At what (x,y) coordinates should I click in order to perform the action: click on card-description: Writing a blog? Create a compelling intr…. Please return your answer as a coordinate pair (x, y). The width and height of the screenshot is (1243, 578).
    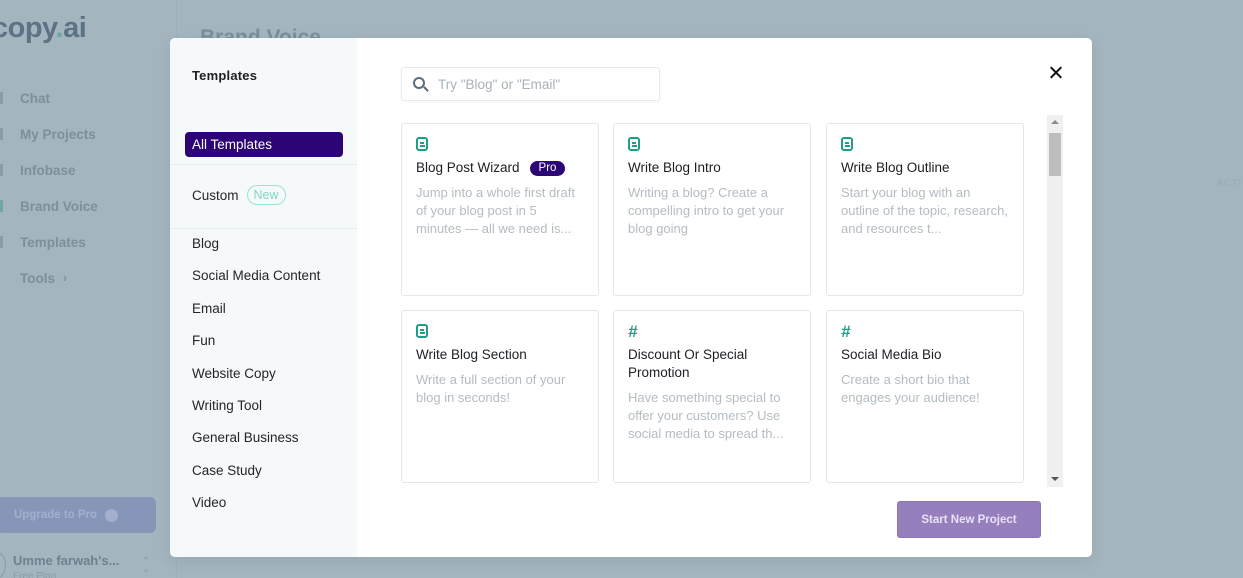
    Looking at the image, I should click on (706, 210).